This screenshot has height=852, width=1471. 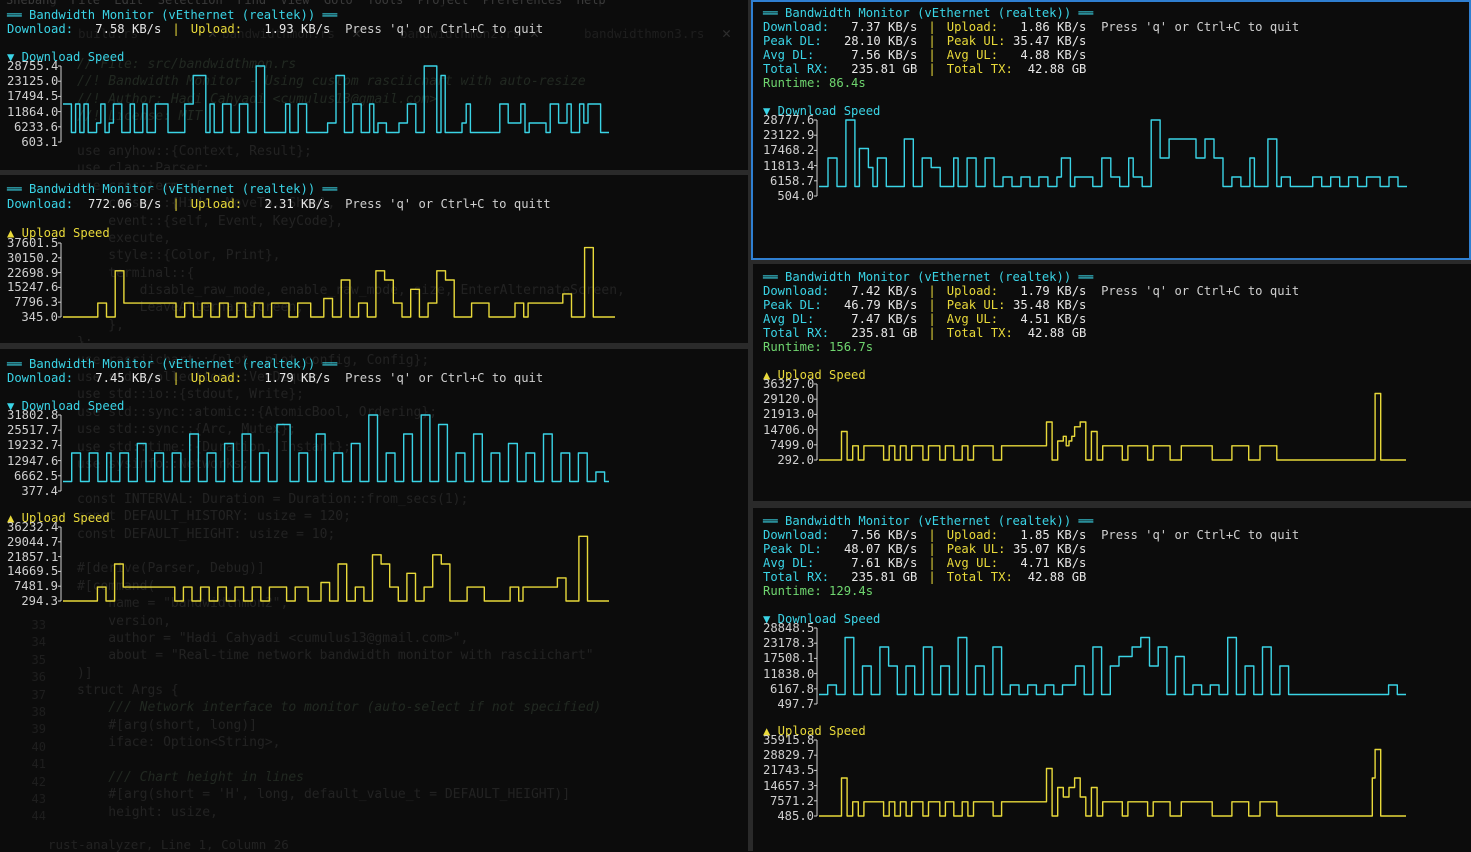 What do you see at coordinates (884, 535) in the screenshot?
I see `download-value: 7.56 KB/s` at bounding box center [884, 535].